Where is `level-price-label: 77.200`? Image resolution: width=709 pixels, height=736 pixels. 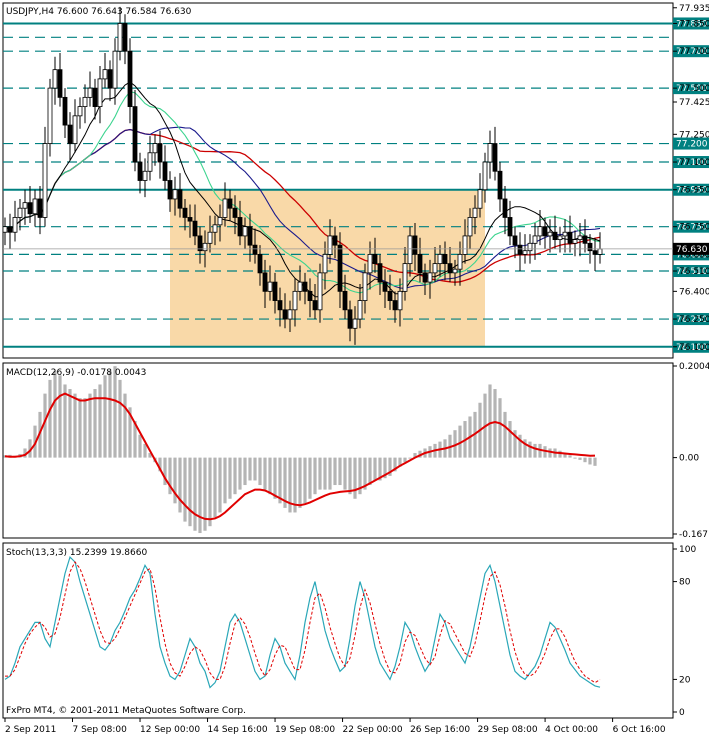
level-price-label: 77.200 is located at coordinates (692, 145).